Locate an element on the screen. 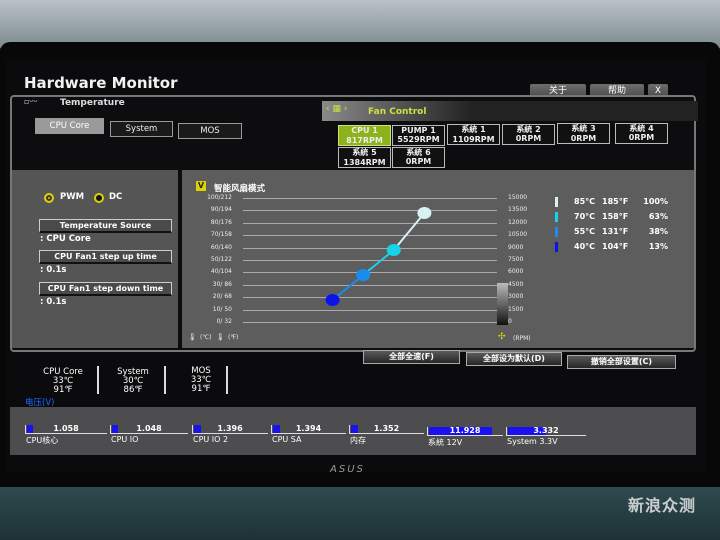 This screenshot has height=540, width=720. all-full-speed-button: 全部全速(F) is located at coordinates (411, 357).